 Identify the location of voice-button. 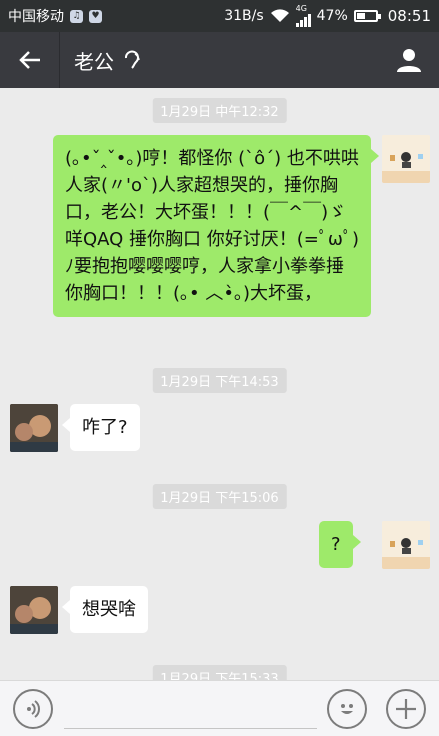
(33, 709).